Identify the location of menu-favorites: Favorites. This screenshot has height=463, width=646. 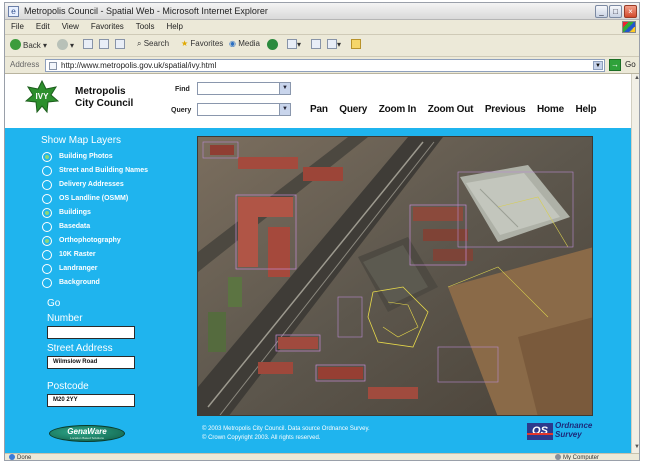
(107, 25).